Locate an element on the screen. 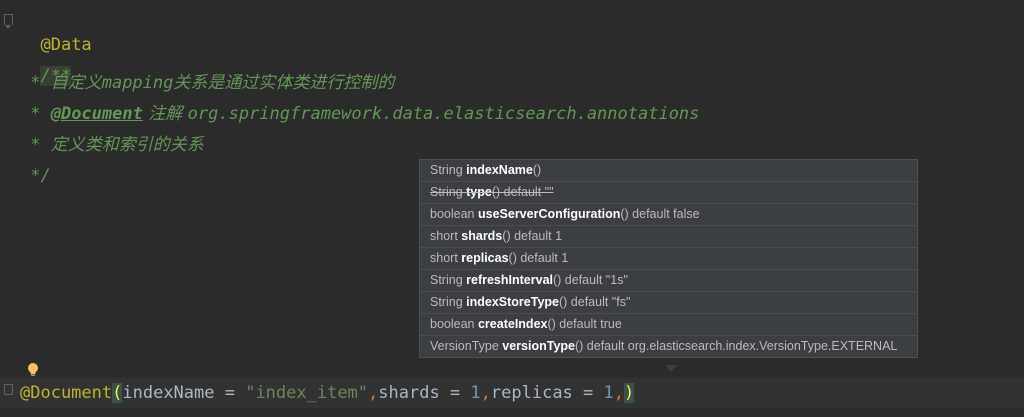 The height and width of the screenshot is (417, 1024). code-line-5: * 定义类和索引的关系 is located at coordinates (112, 145).